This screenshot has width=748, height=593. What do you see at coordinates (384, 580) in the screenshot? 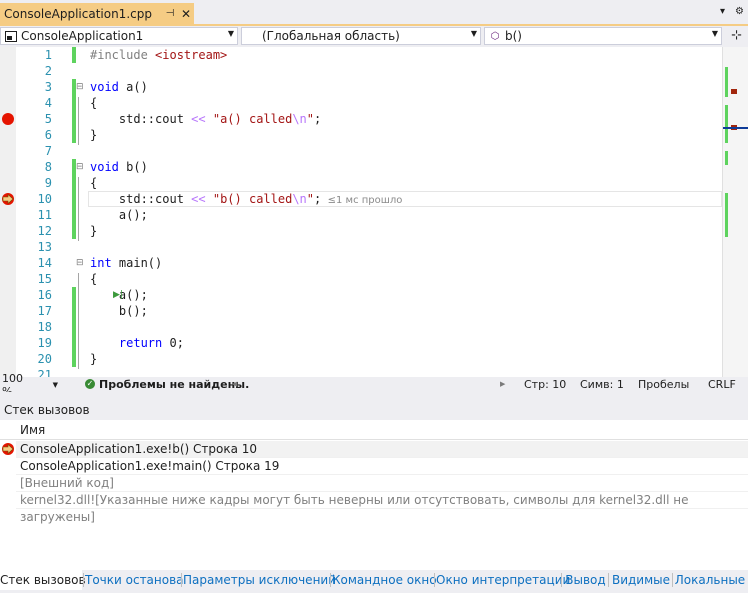
I see `tool-window-tab: Командное окно` at bounding box center [384, 580].